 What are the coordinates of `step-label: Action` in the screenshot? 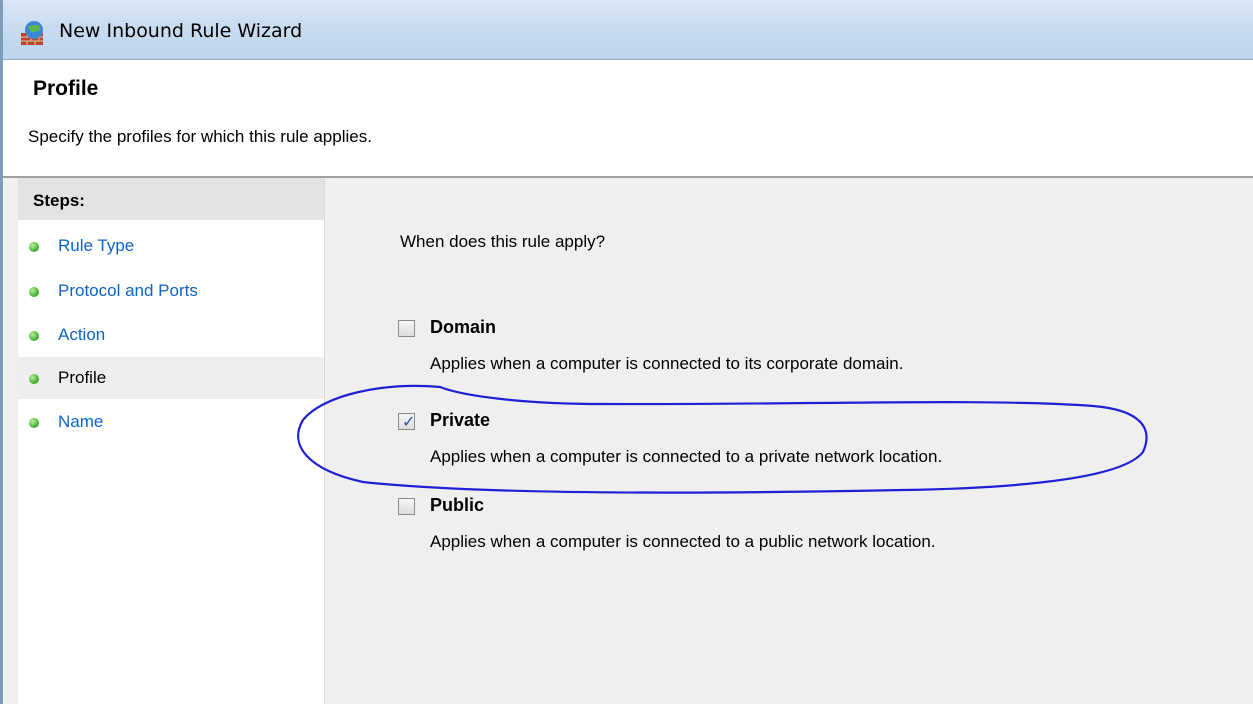 It's located at (81, 335).